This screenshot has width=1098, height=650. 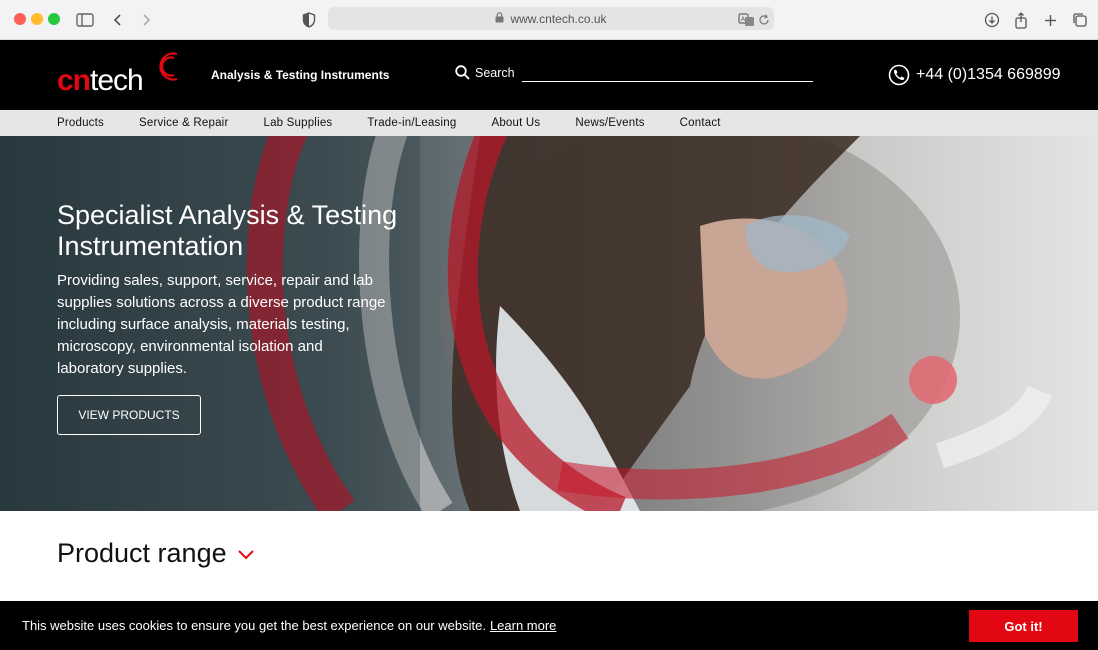 I want to click on search-label: Search, so click(x=495, y=72).